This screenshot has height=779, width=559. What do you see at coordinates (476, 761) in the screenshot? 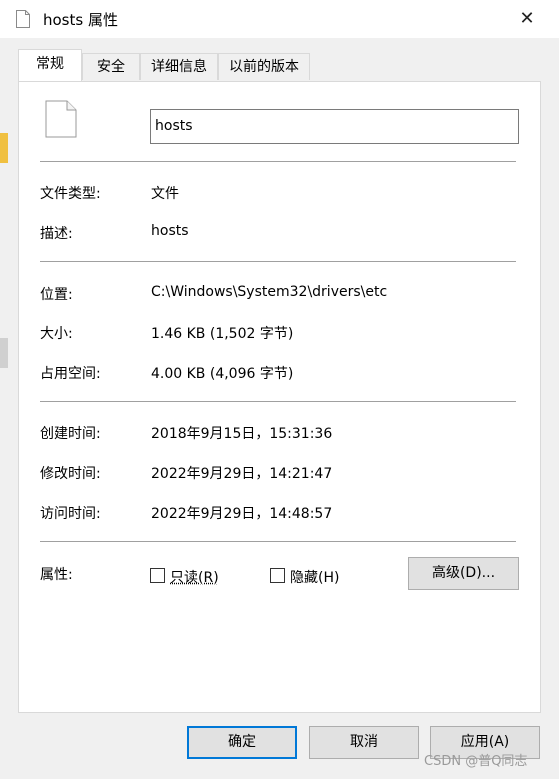
I see `watermark: CSDN @普Q同志` at bounding box center [476, 761].